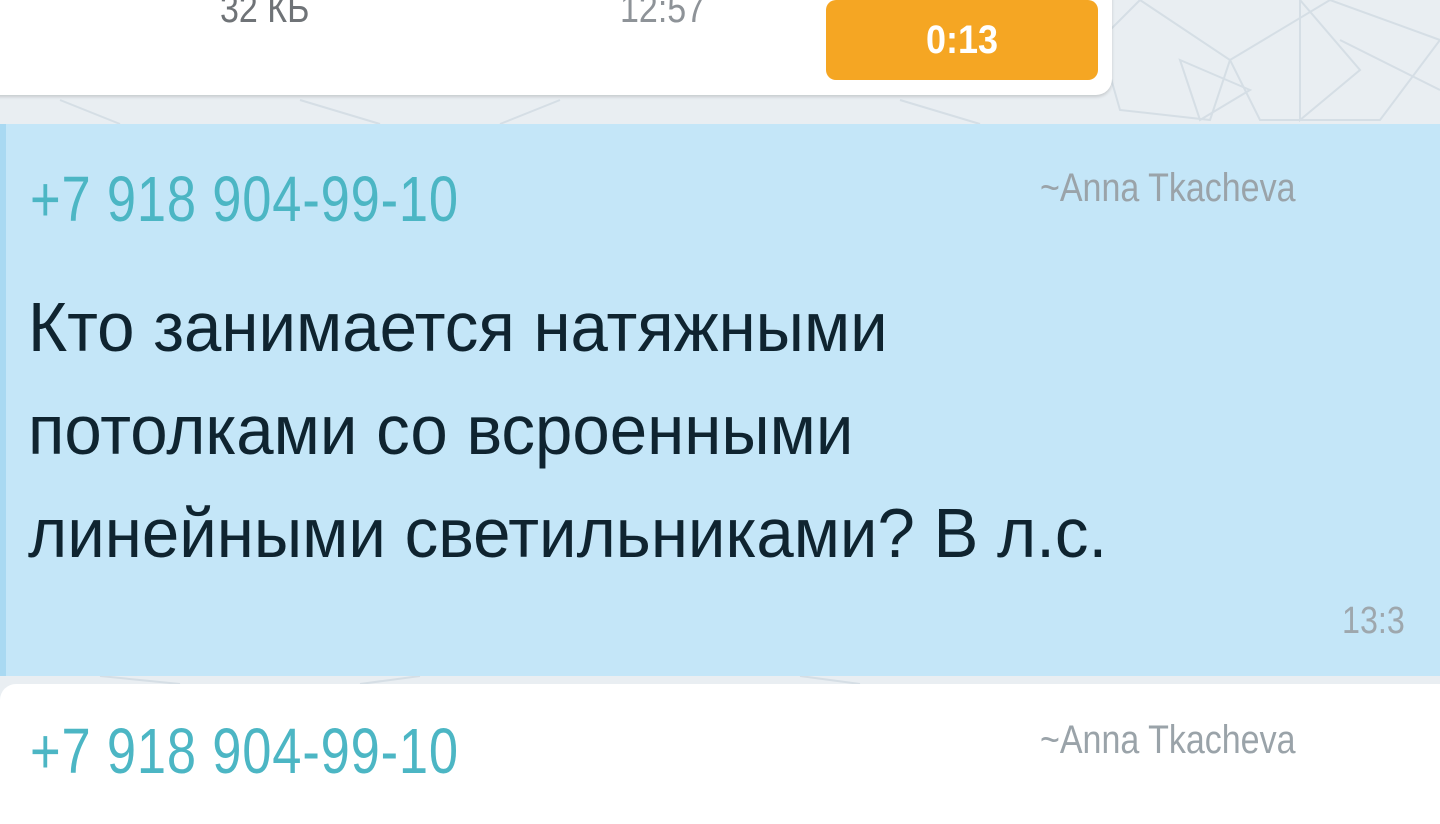  I want to click on file-size: 32 КБ, so click(265, 15).